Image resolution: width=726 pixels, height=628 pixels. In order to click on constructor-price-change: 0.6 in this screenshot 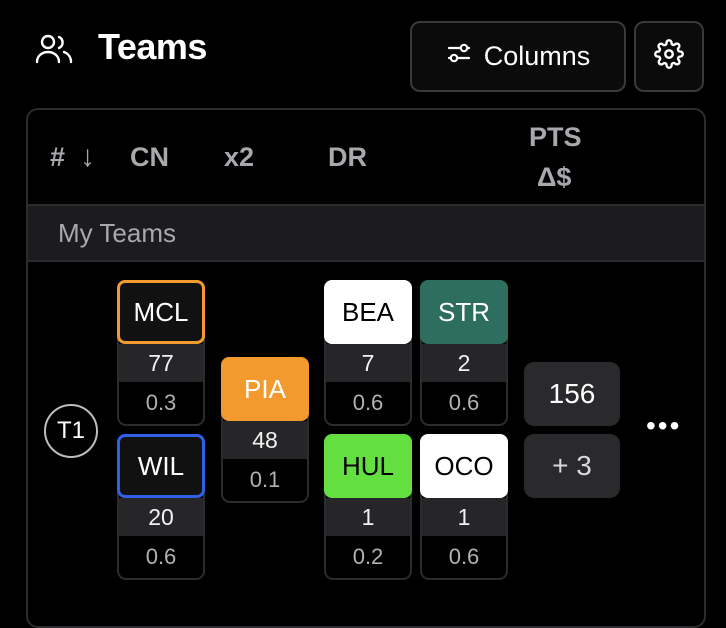, I will do `click(161, 556)`.